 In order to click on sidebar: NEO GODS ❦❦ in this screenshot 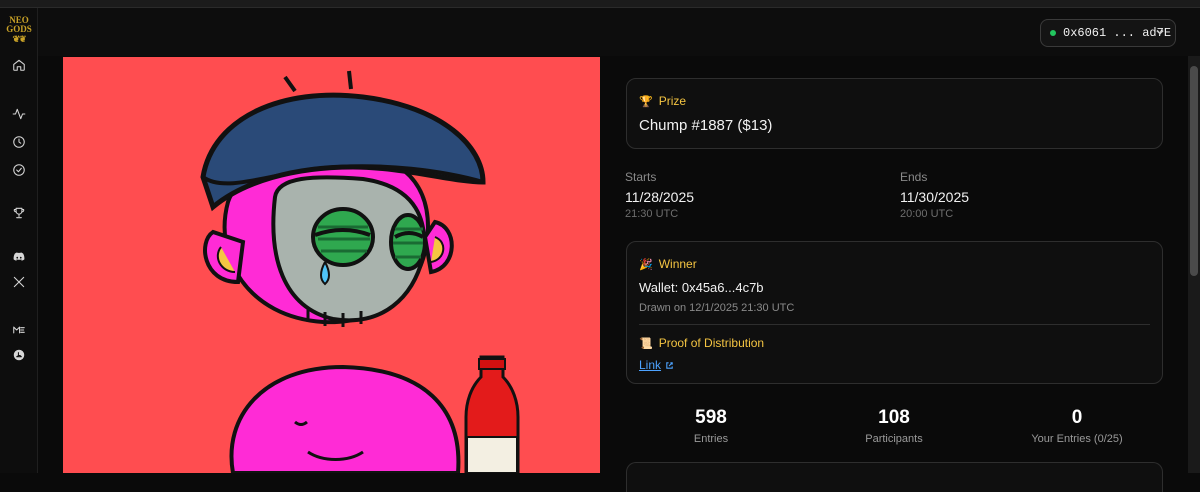, I will do `click(19, 240)`.